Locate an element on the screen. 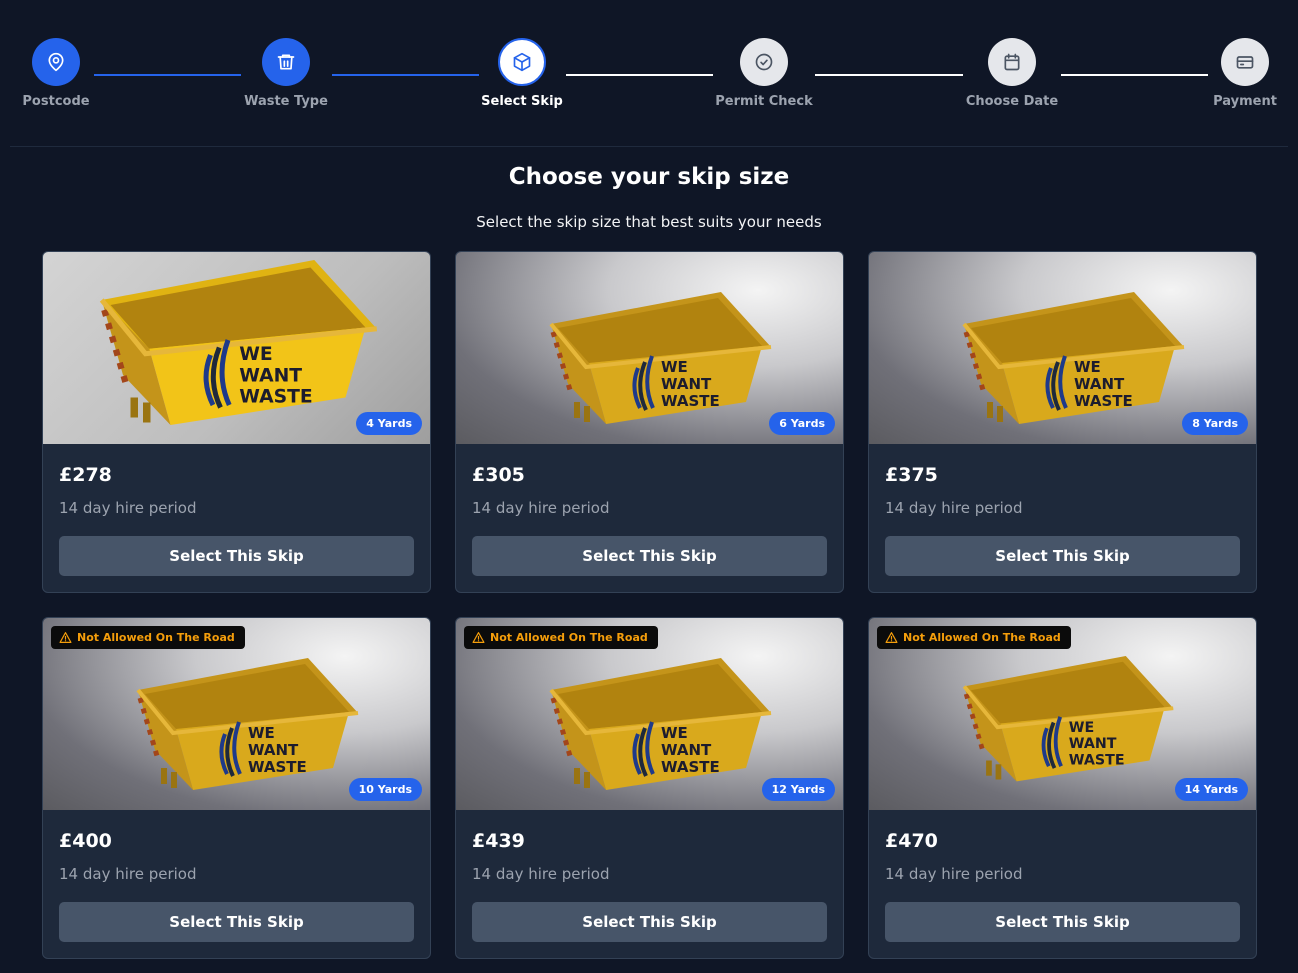 This screenshot has width=1298, height=973. skip-price: £375 is located at coordinates (911, 475).